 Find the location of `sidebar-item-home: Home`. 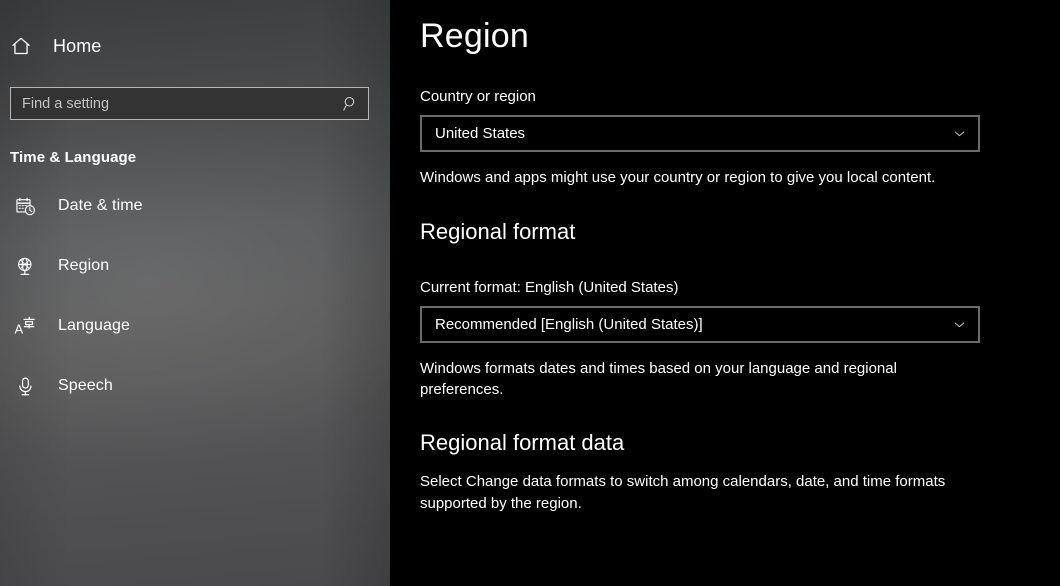

sidebar-item-home: Home is located at coordinates (195, 46).